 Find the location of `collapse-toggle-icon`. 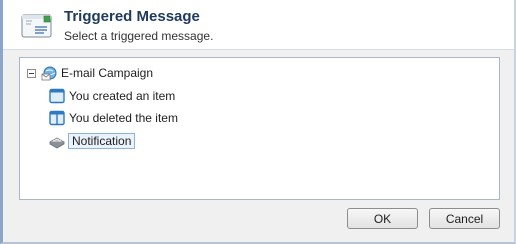

collapse-toggle-icon is located at coordinates (31, 73).